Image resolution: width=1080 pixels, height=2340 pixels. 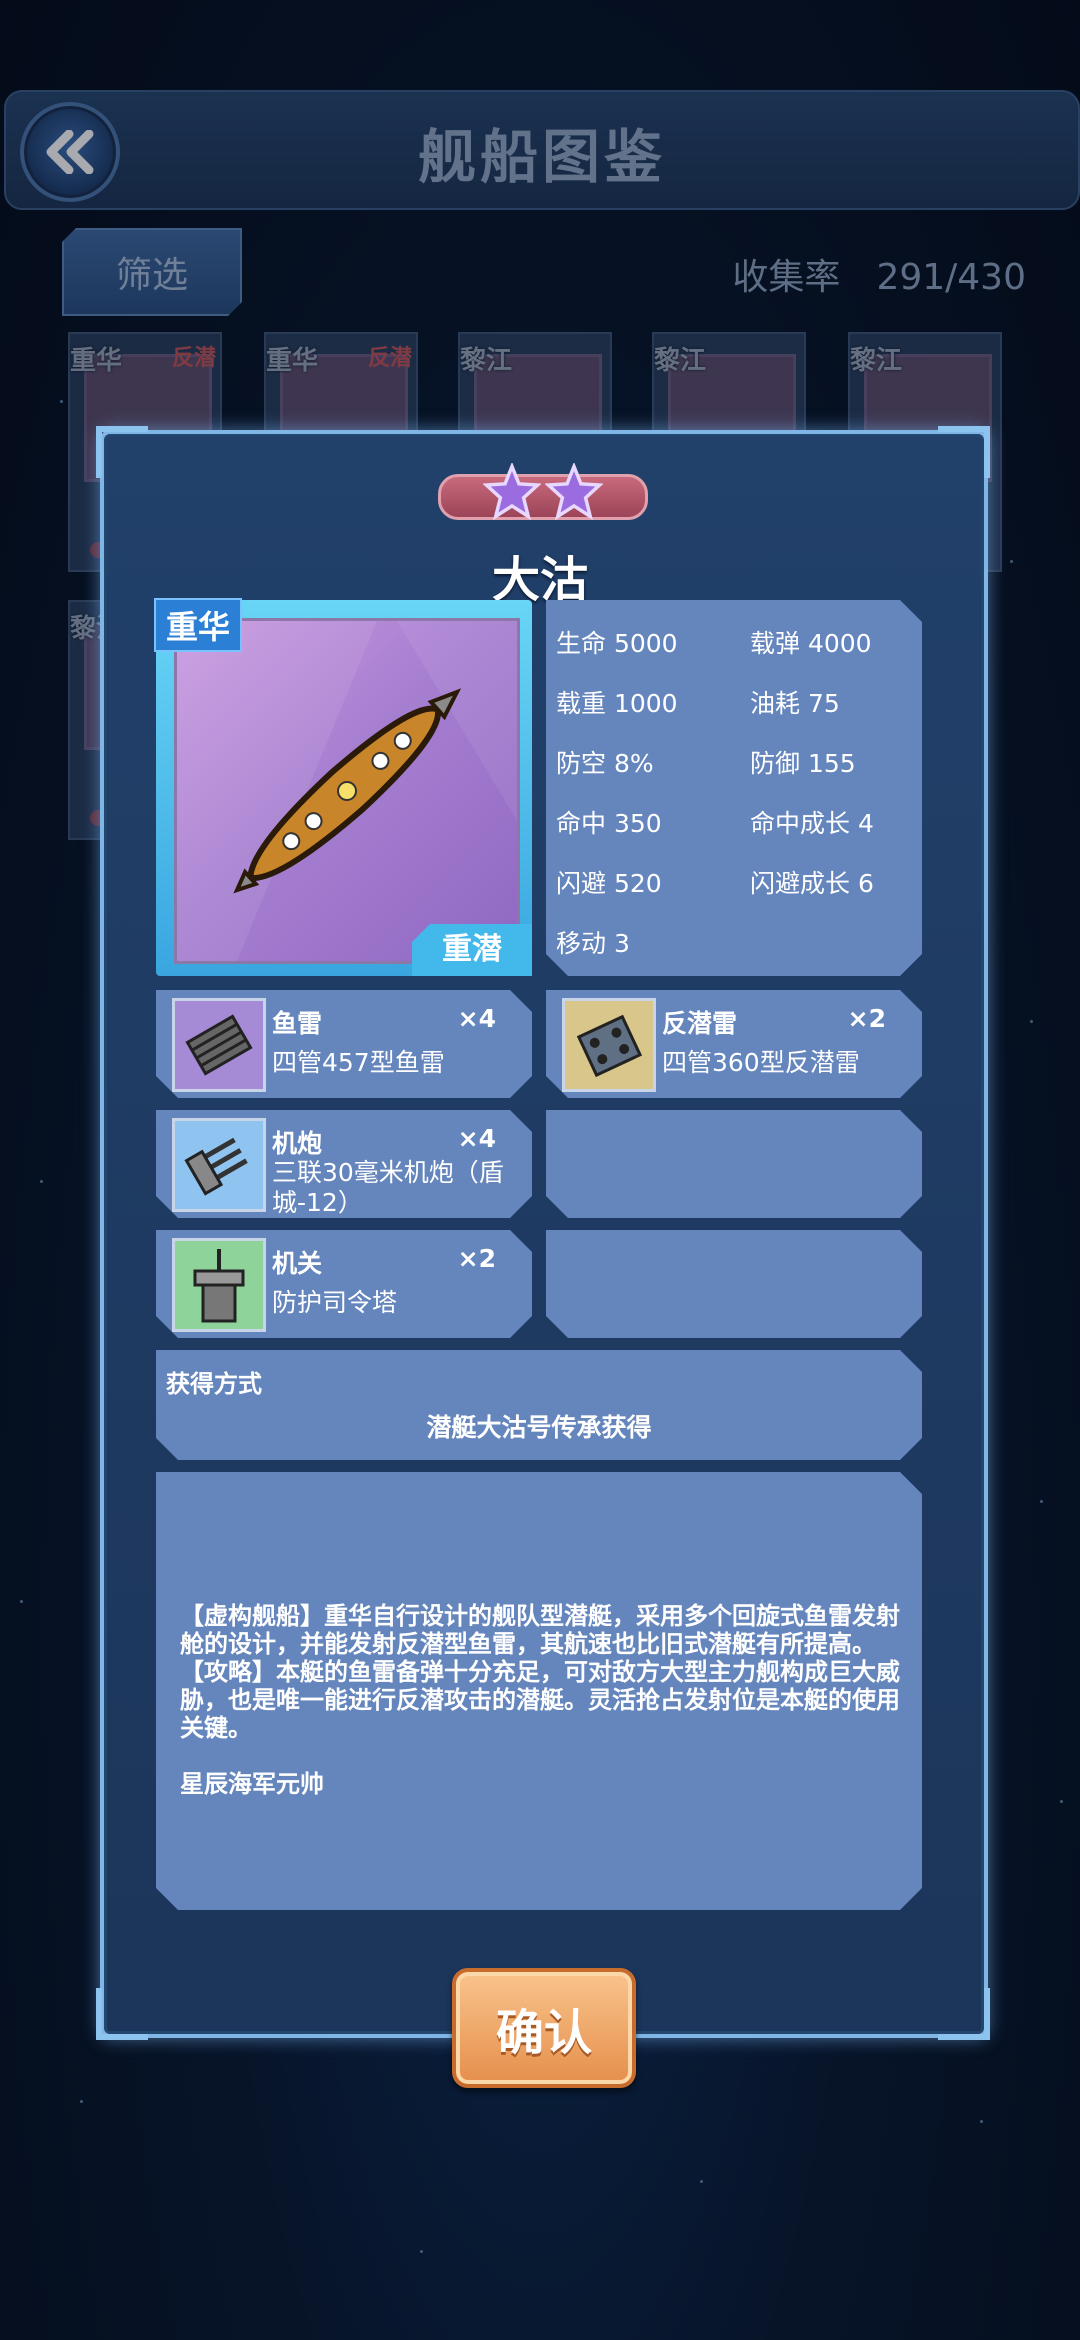 What do you see at coordinates (344, 1284) in the screenshot?
I see `equipment-slot: 机关 ×2 防护司令塔` at bounding box center [344, 1284].